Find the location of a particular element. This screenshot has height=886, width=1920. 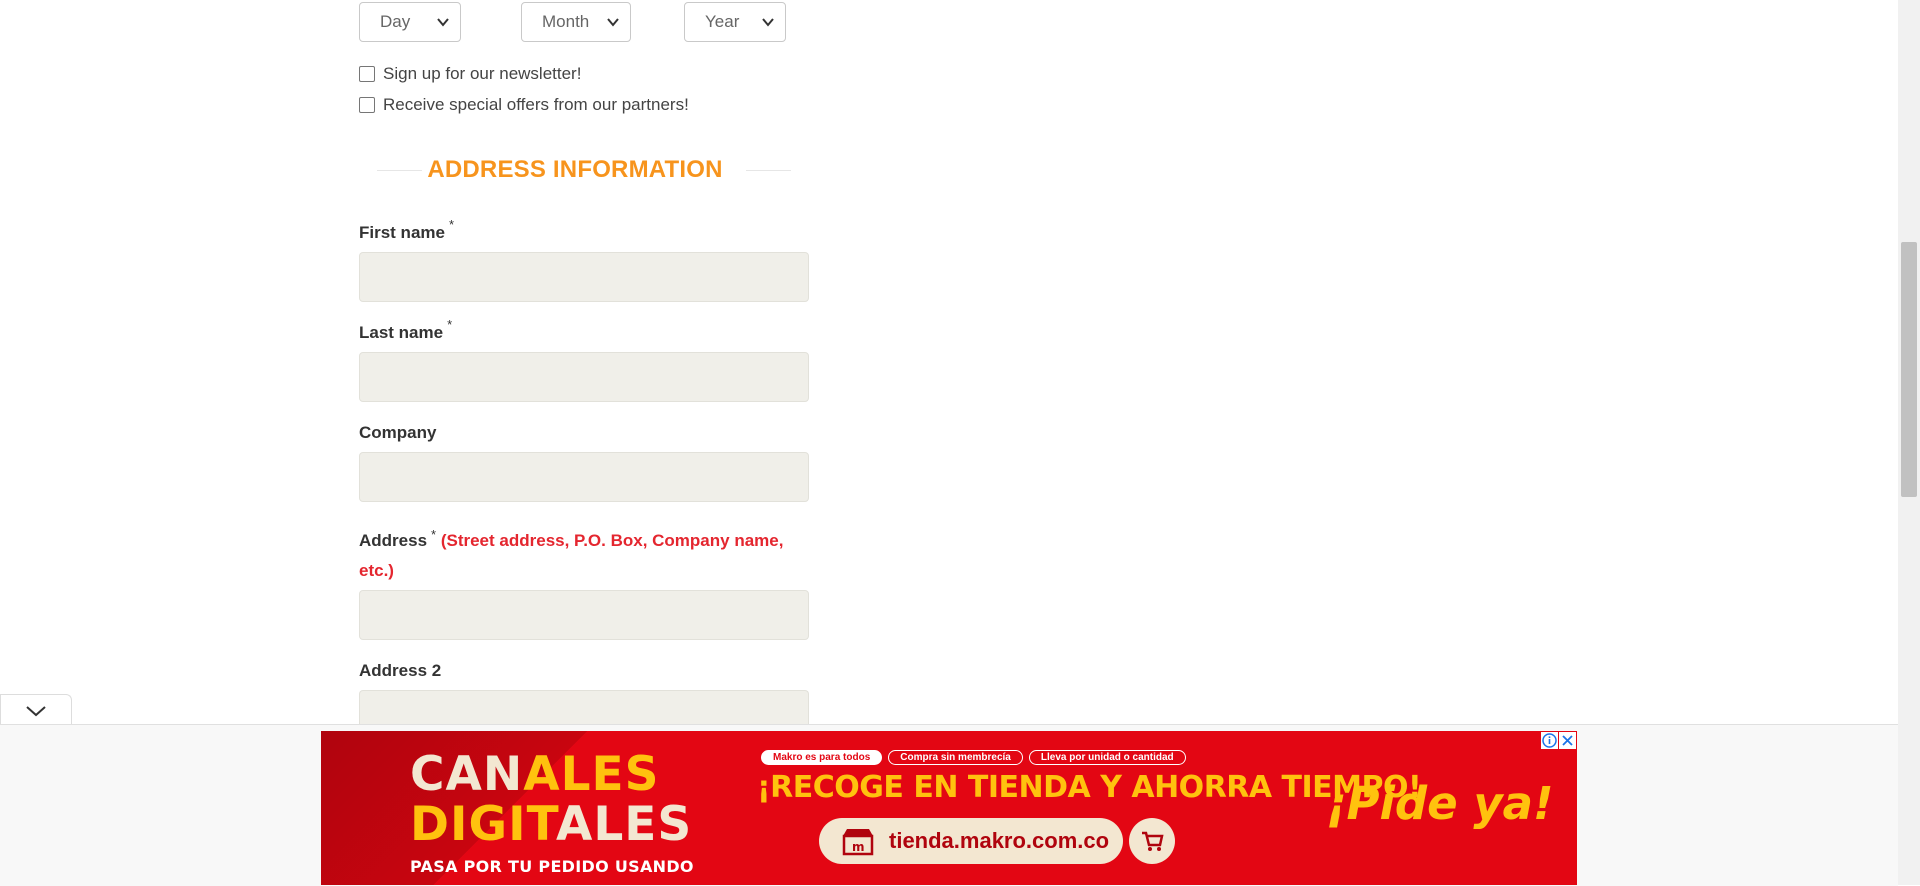

birth-month-value: Month is located at coordinates (566, 21).